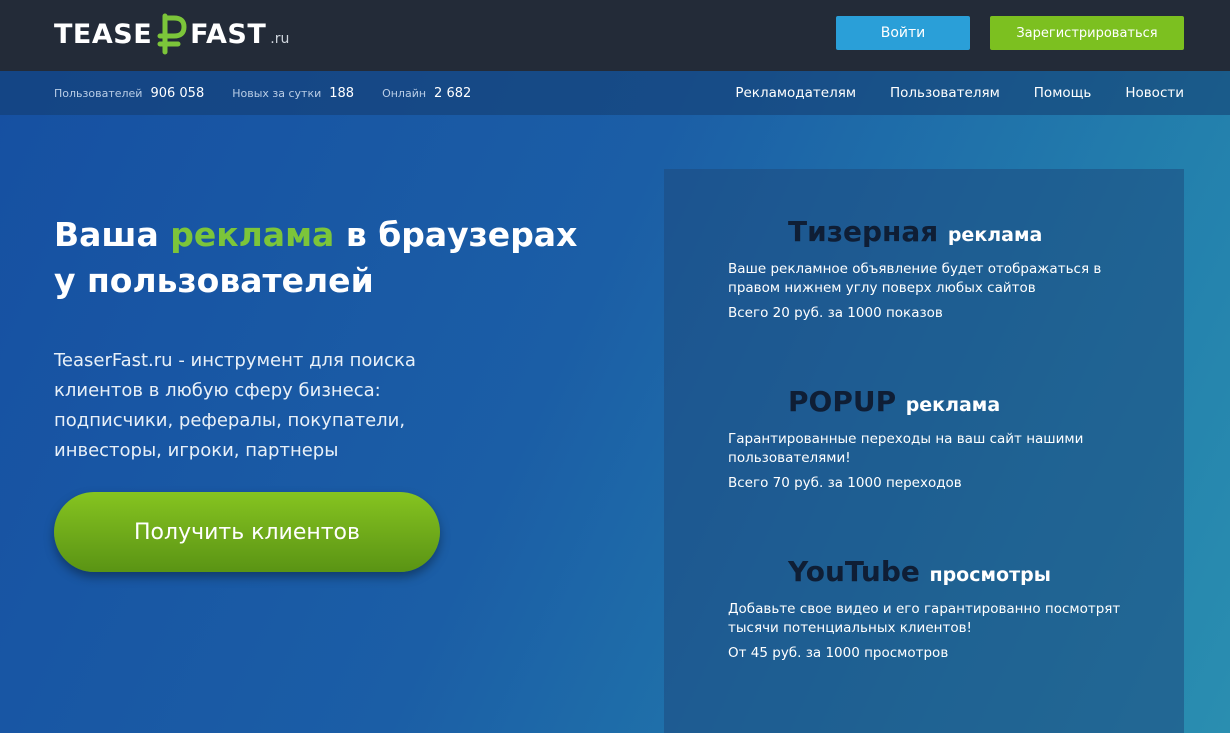  I want to click on feature-youtube-title-big: YouTube, so click(854, 571).